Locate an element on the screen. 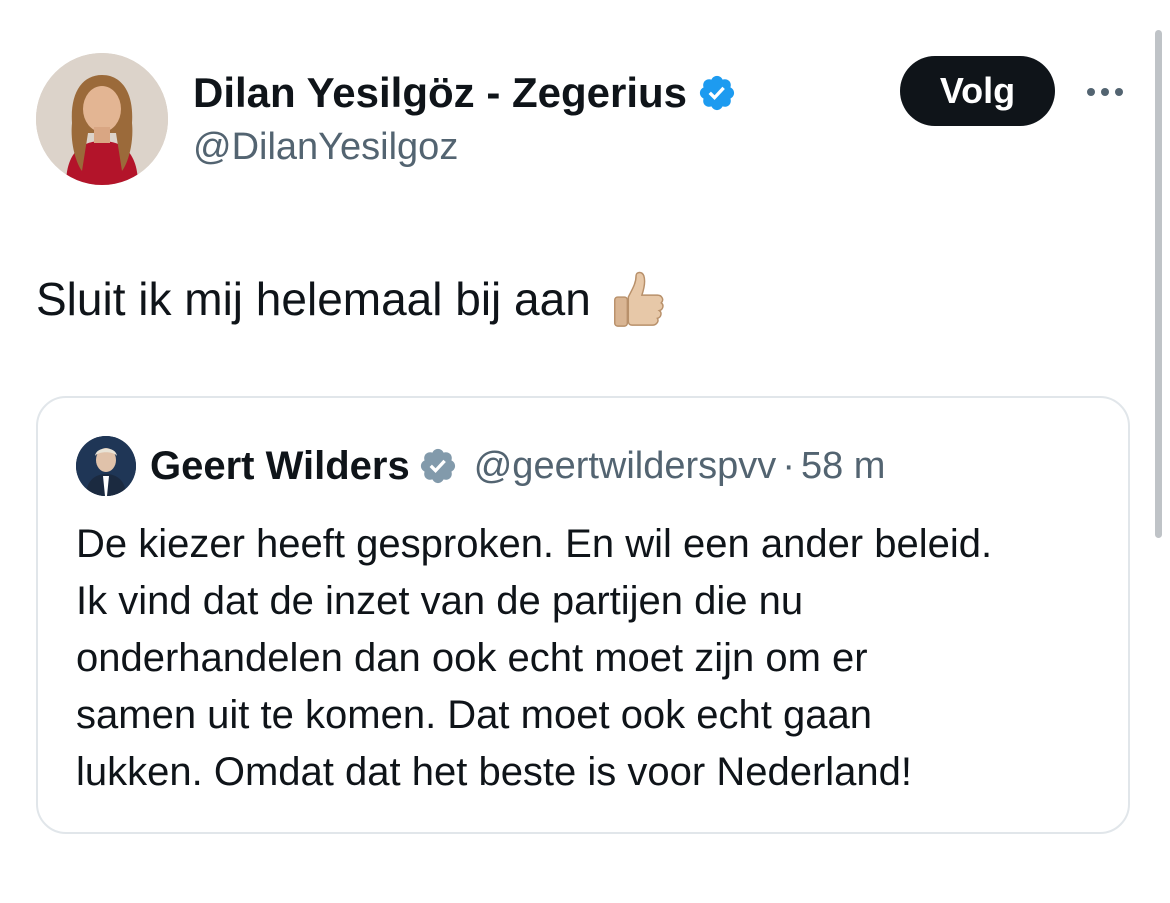 The width and height of the screenshot is (1170, 903). quoted-author-name: Geert Wilders is located at coordinates (280, 466).